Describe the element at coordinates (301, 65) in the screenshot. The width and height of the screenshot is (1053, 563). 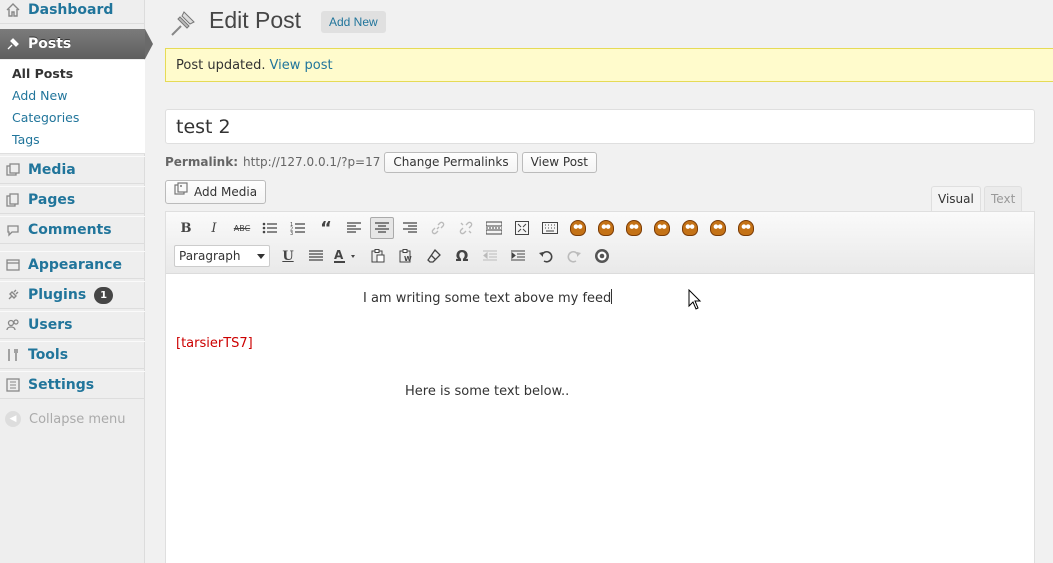
I see `view-post-link: View post` at that location.